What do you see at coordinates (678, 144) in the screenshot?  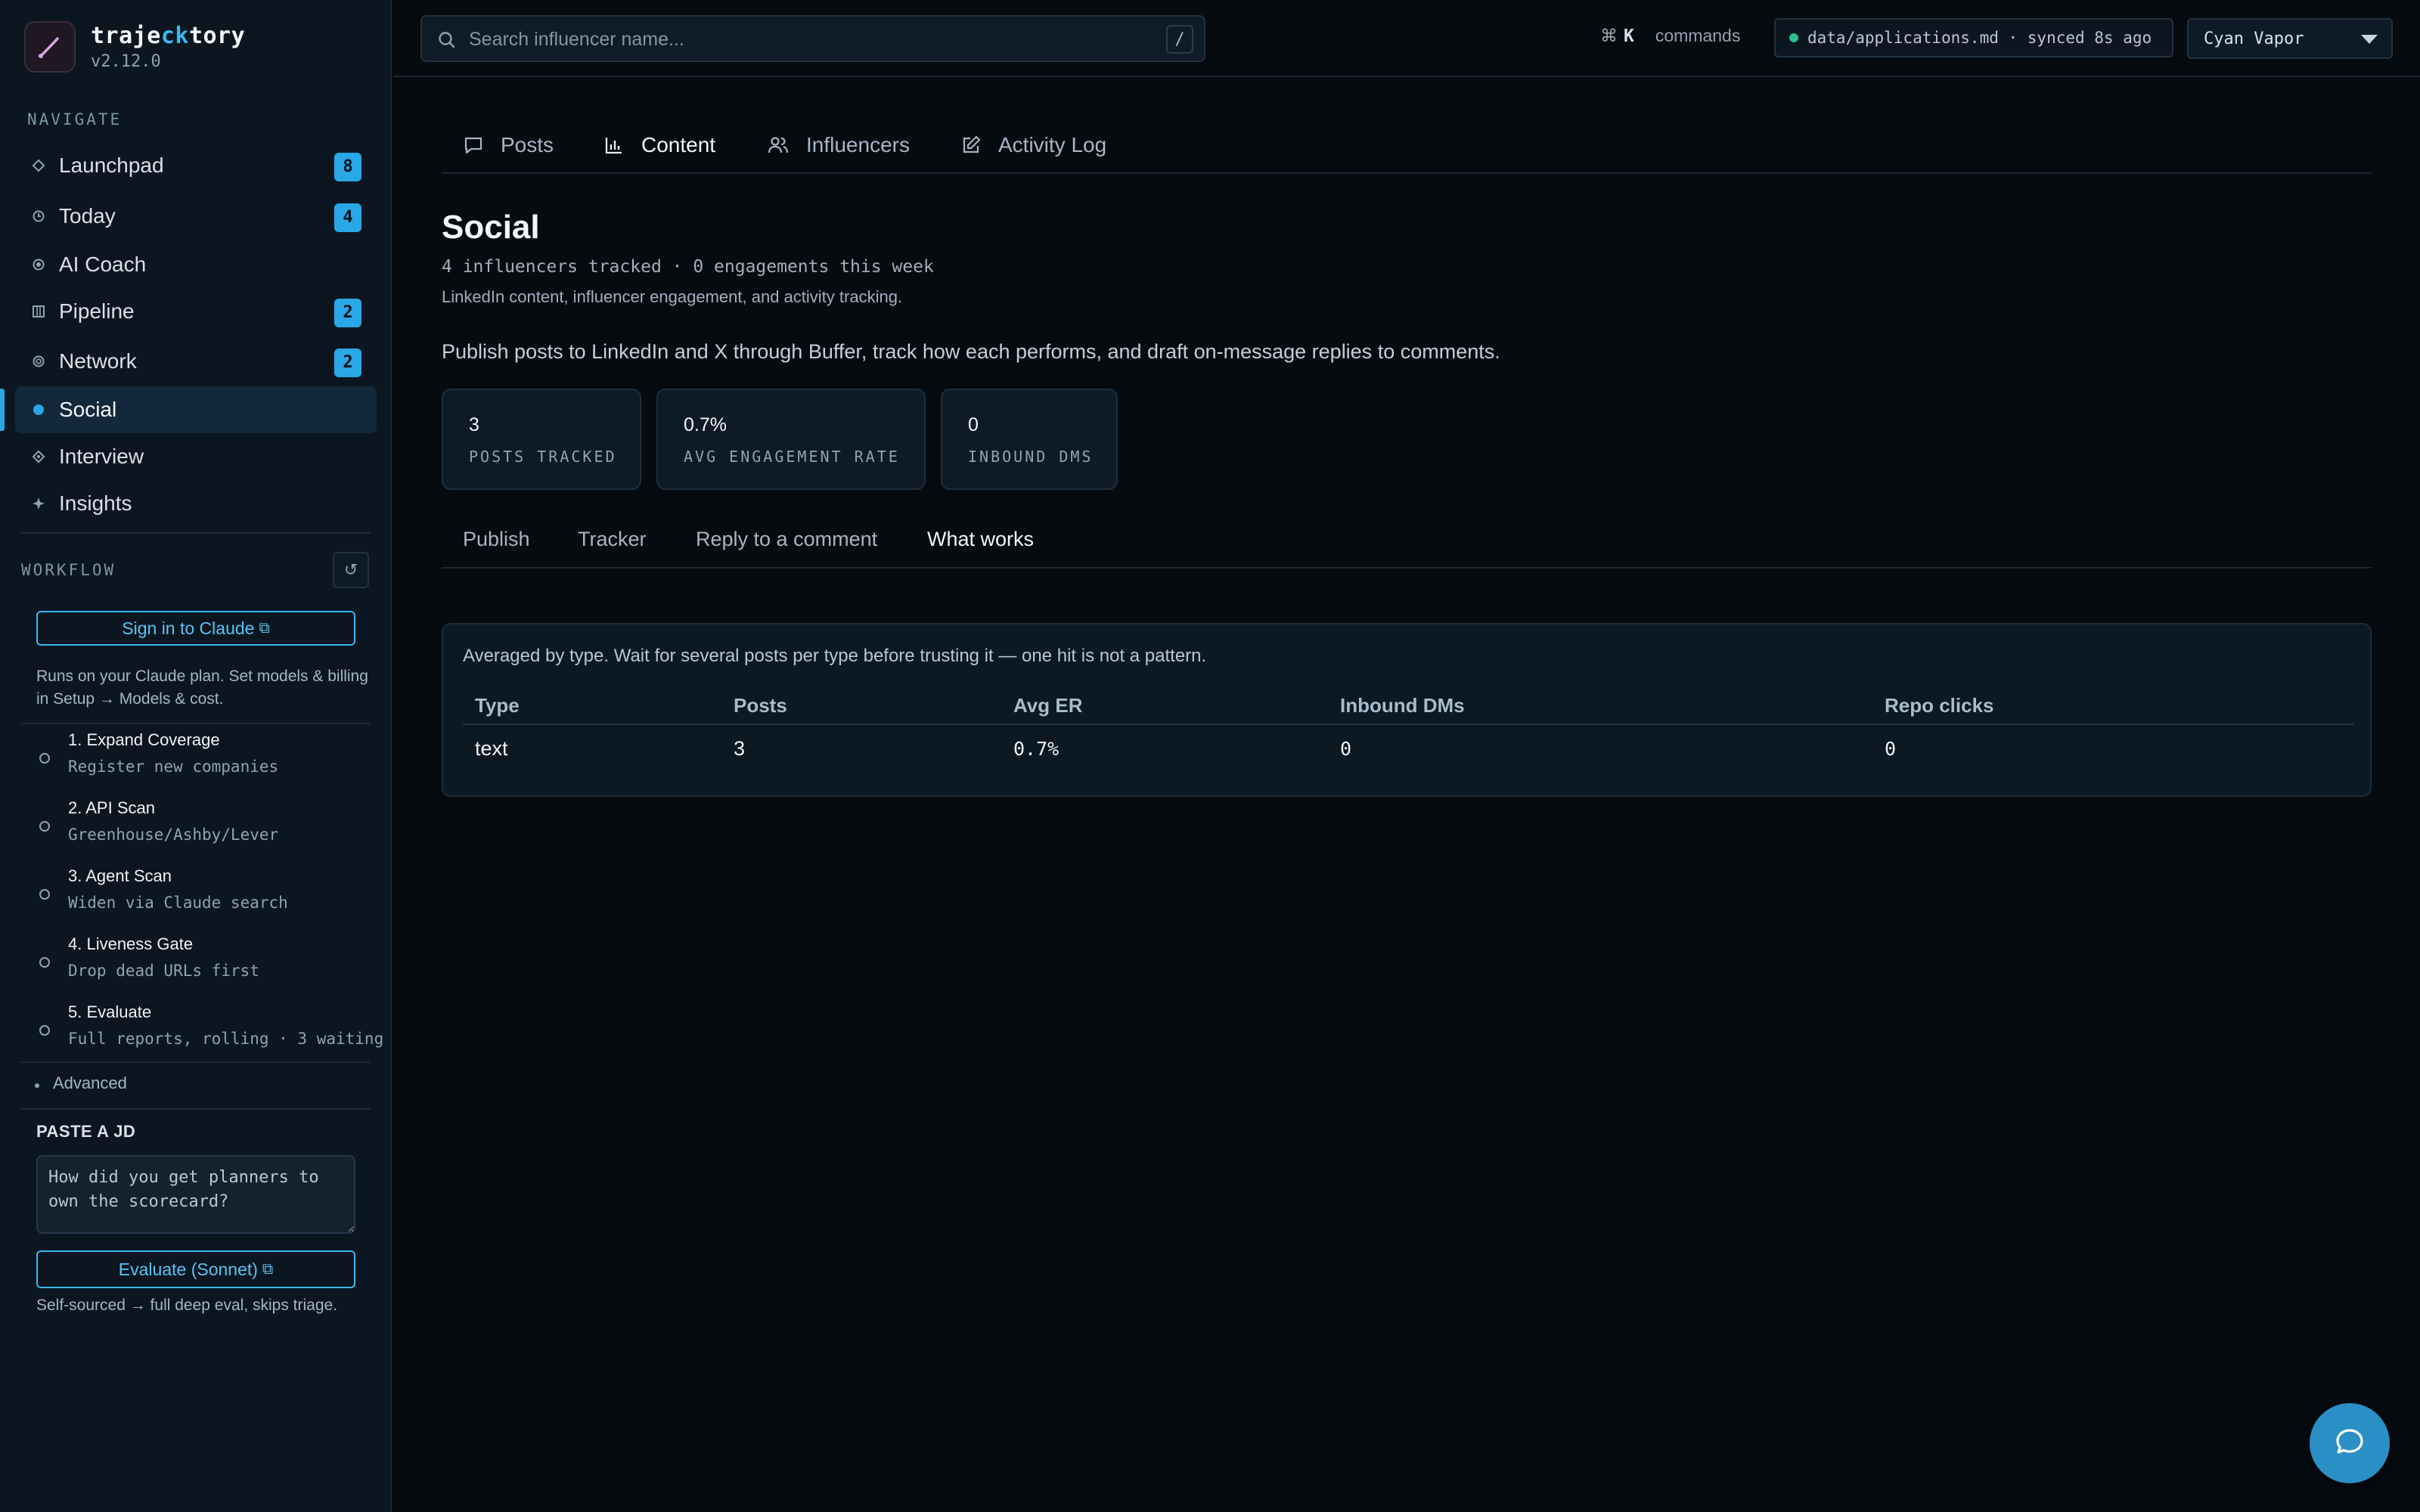 I see `tab-label: Content` at bounding box center [678, 144].